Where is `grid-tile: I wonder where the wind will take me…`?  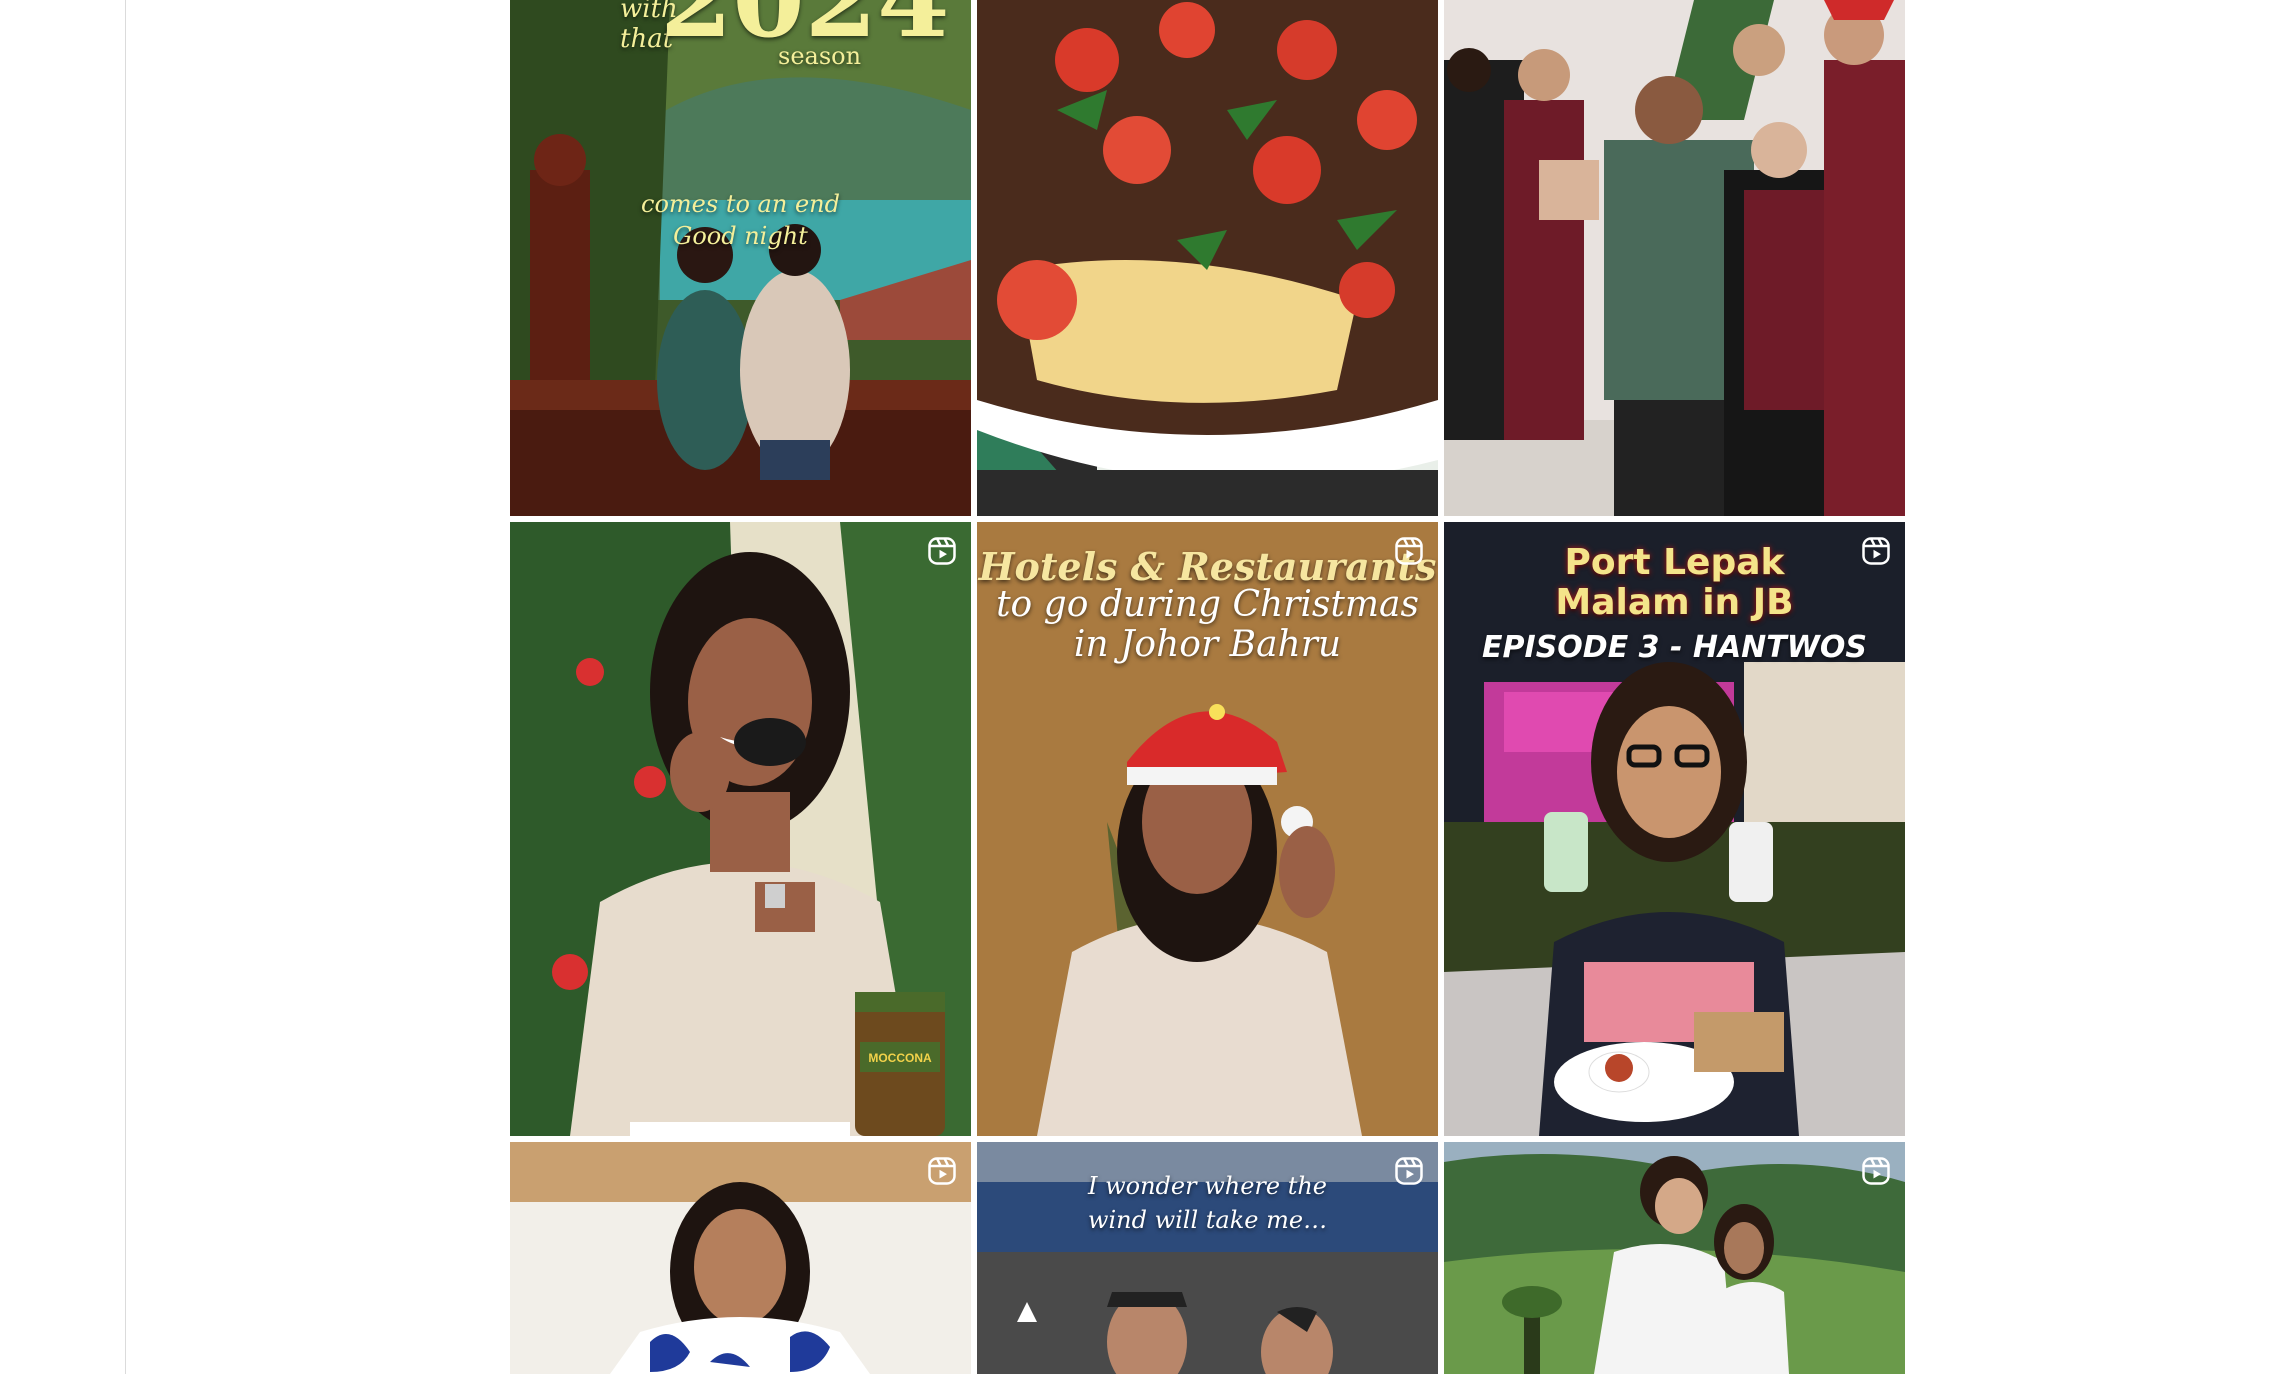 grid-tile: I wonder where the wind will take me… is located at coordinates (1207, 1258).